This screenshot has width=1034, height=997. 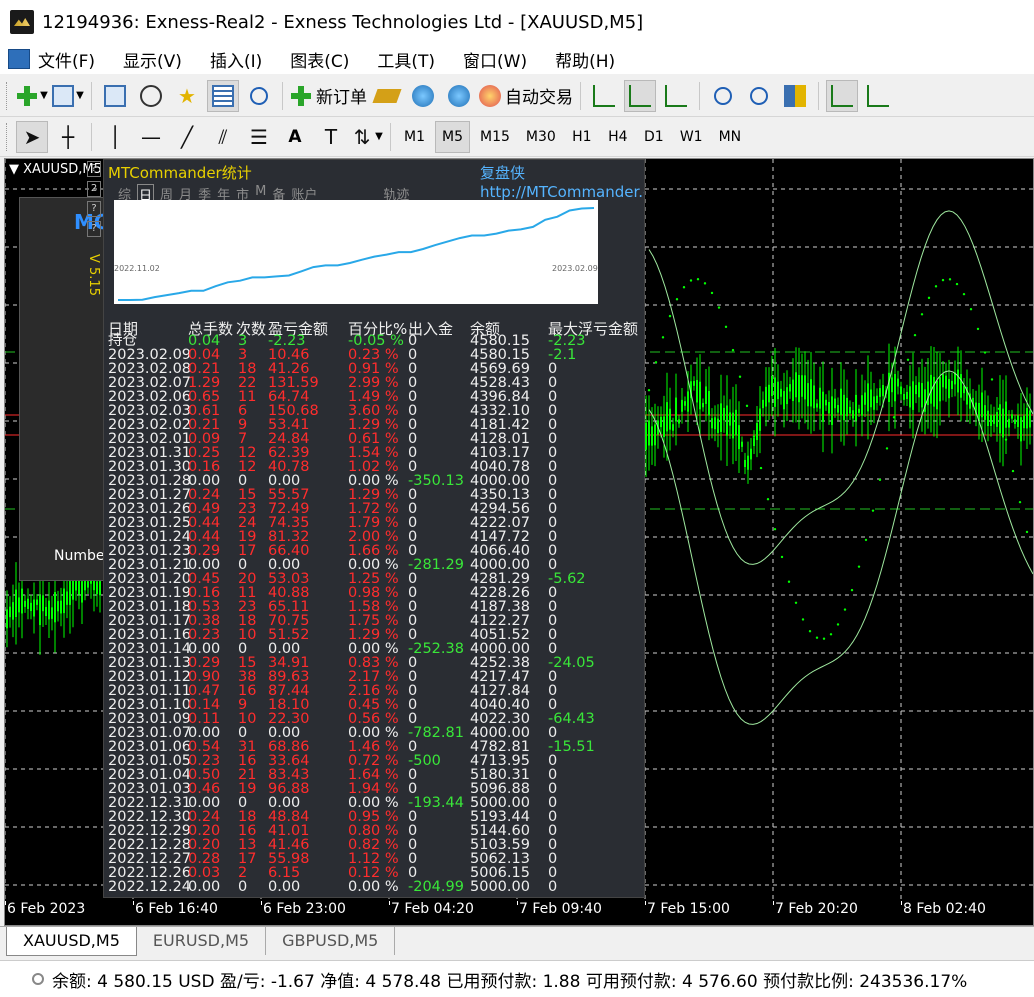 What do you see at coordinates (500, 481) in the screenshot?
I see `table-cell: 4000.00` at bounding box center [500, 481].